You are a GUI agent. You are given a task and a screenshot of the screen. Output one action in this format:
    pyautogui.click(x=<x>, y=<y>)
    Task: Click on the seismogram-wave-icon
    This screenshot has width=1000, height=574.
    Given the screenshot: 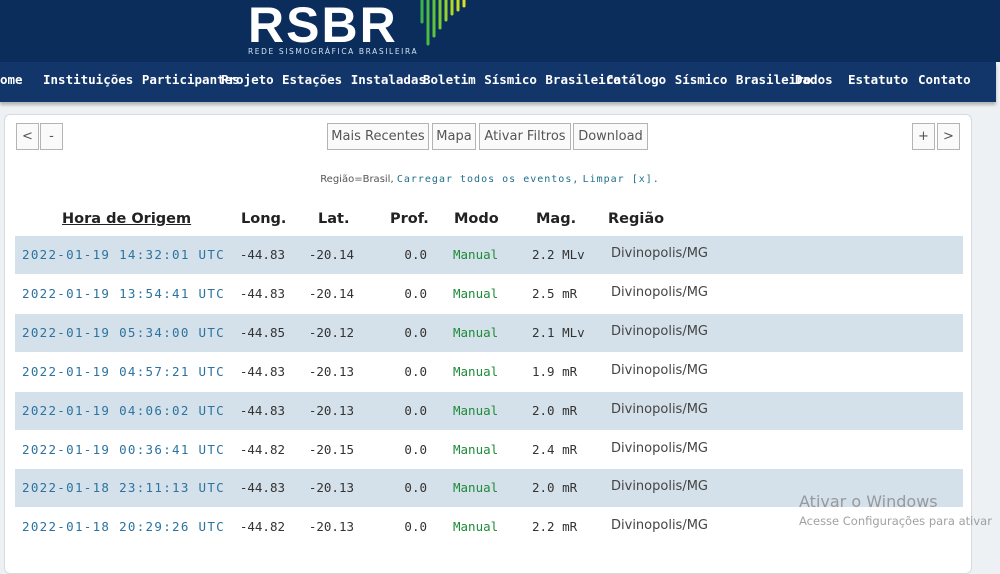 What is the action you would take?
    pyautogui.click(x=443, y=23)
    